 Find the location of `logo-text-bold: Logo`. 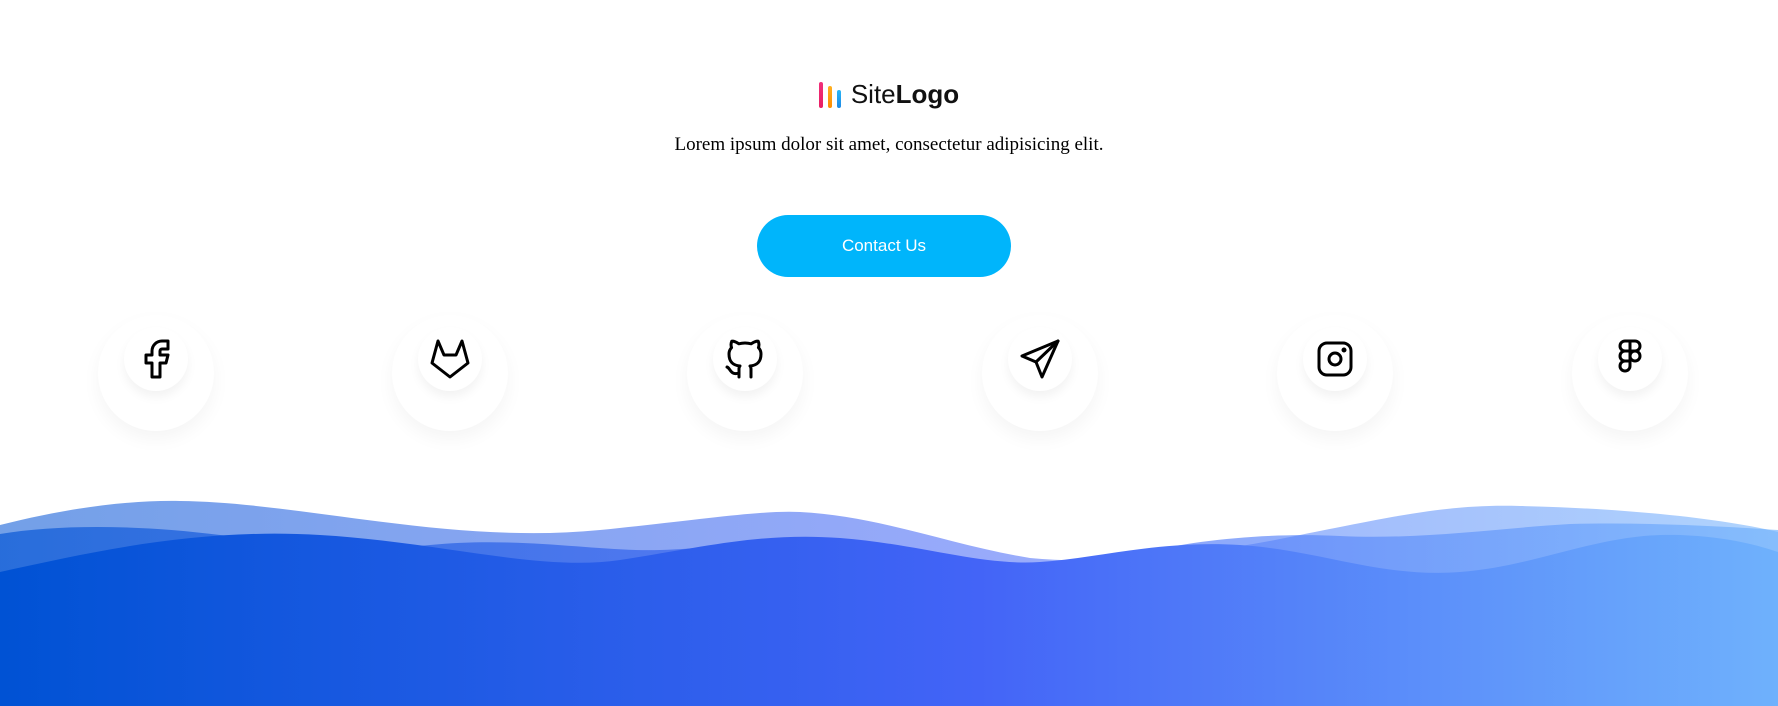

logo-text-bold: Logo is located at coordinates (927, 94).